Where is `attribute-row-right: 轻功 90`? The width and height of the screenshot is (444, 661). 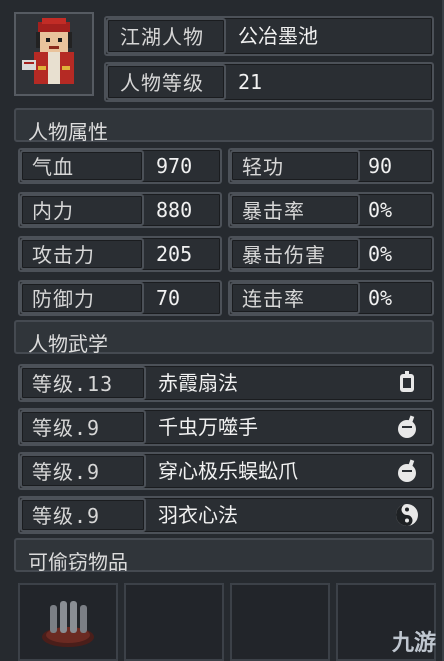 attribute-row-right: 轻功 90 is located at coordinates (331, 166).